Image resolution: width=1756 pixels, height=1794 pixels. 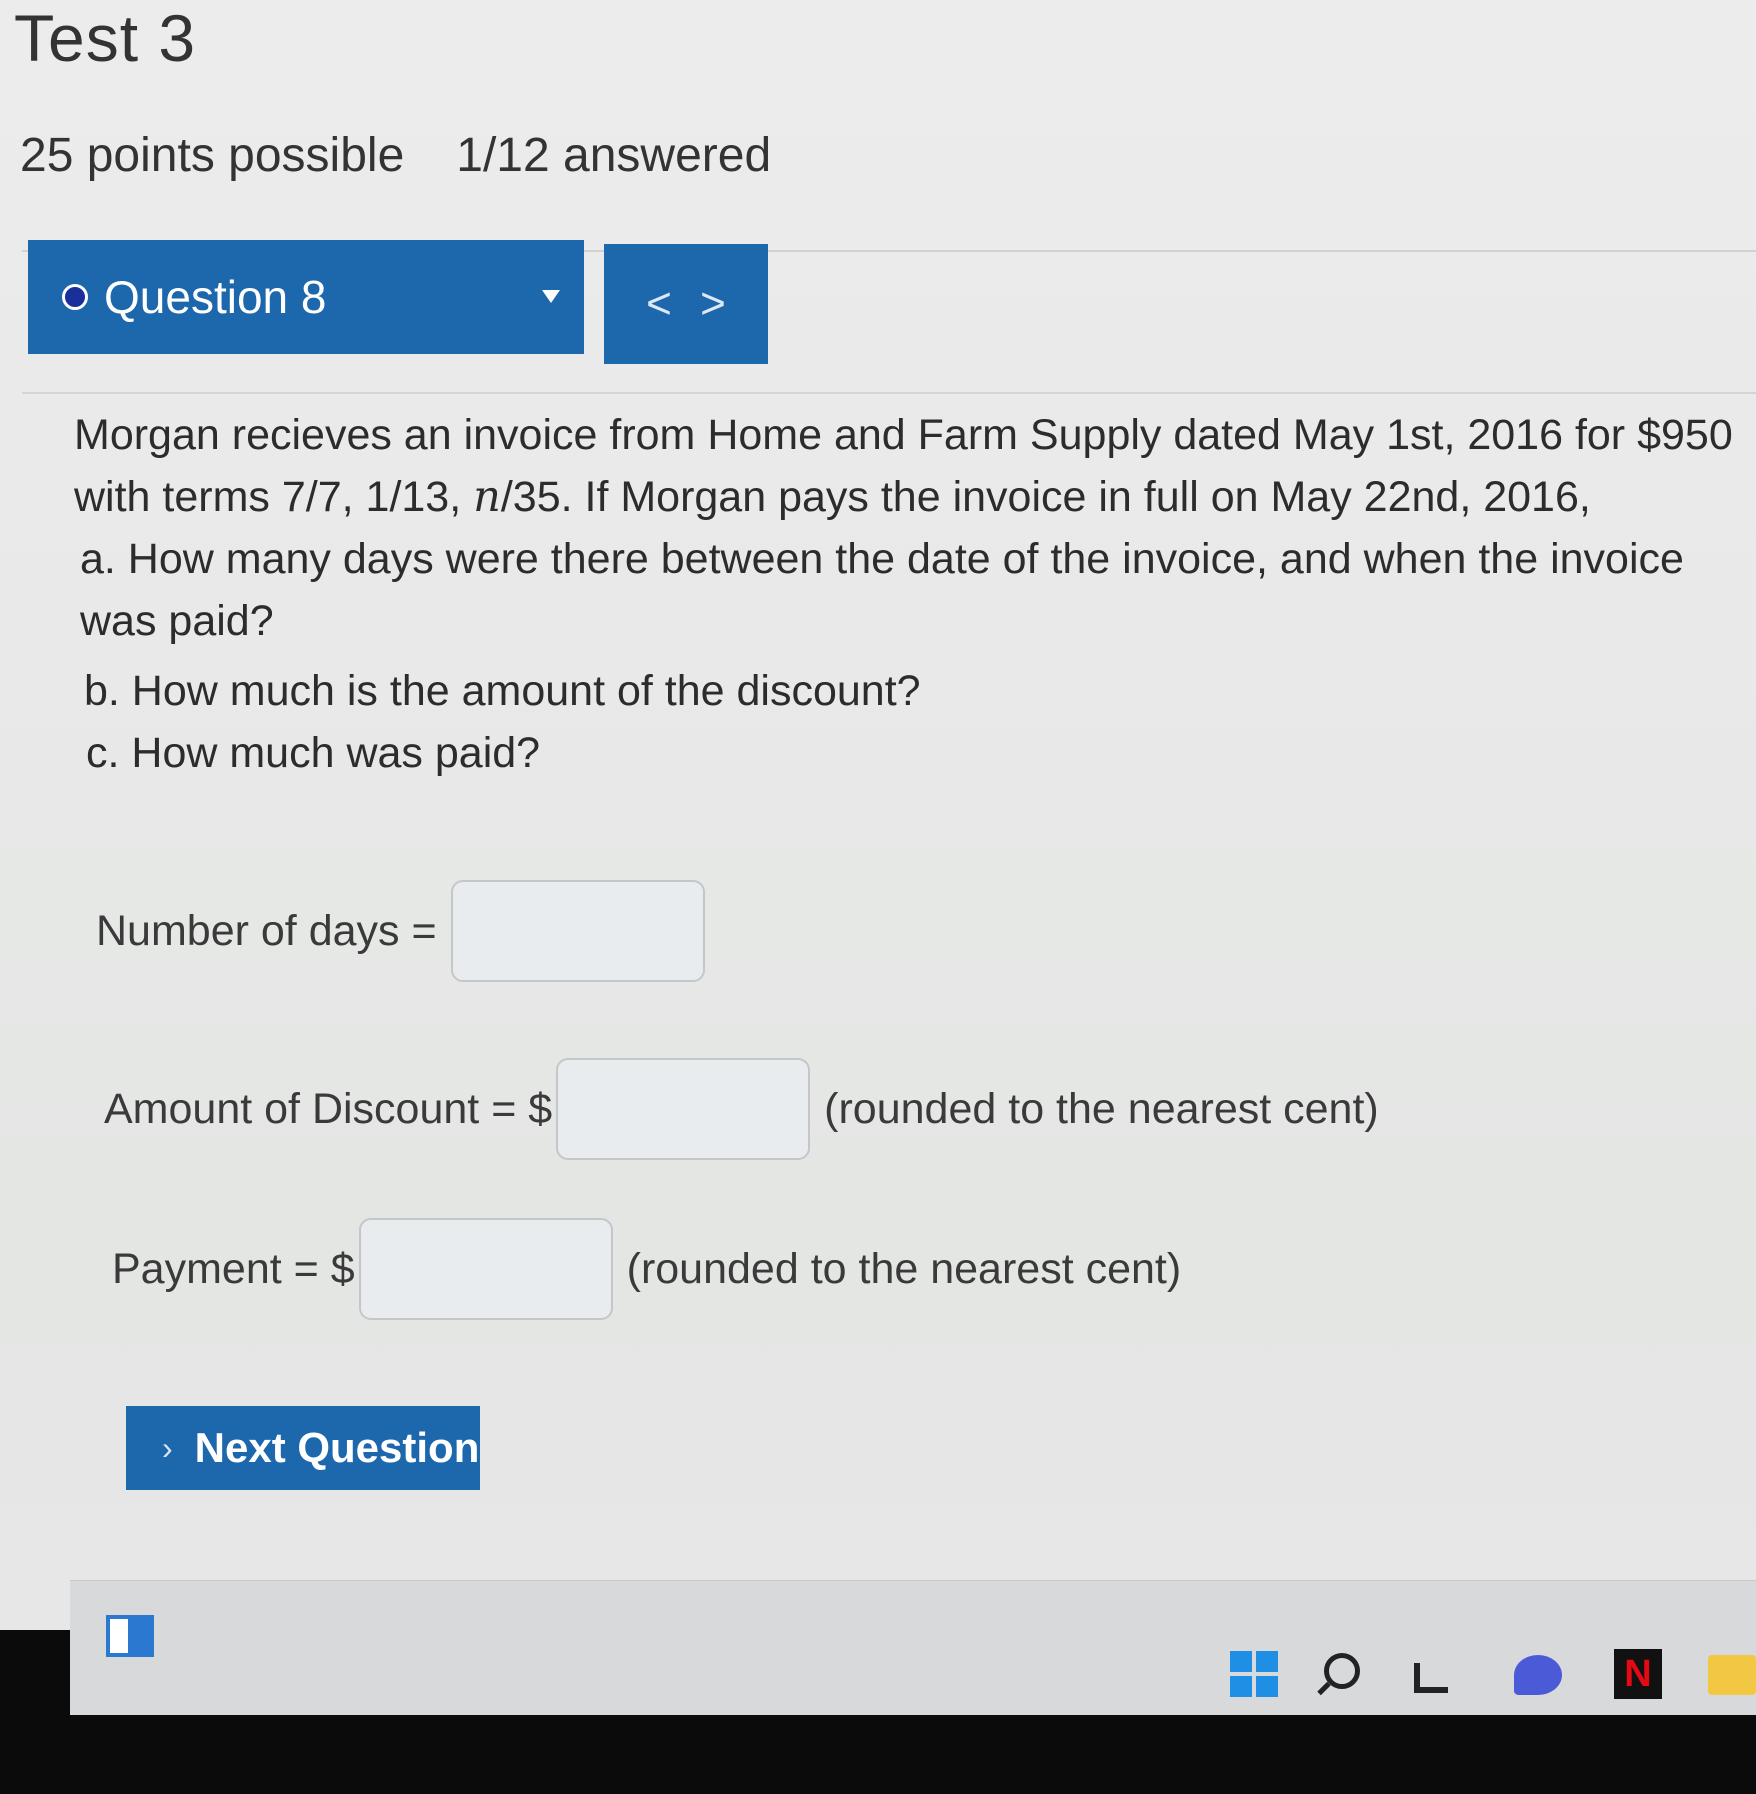 What do you see at coordinates (337, 1447) in the screenshot?
I see `next-question-label: Next Question` at bounding box center [337, 1447].